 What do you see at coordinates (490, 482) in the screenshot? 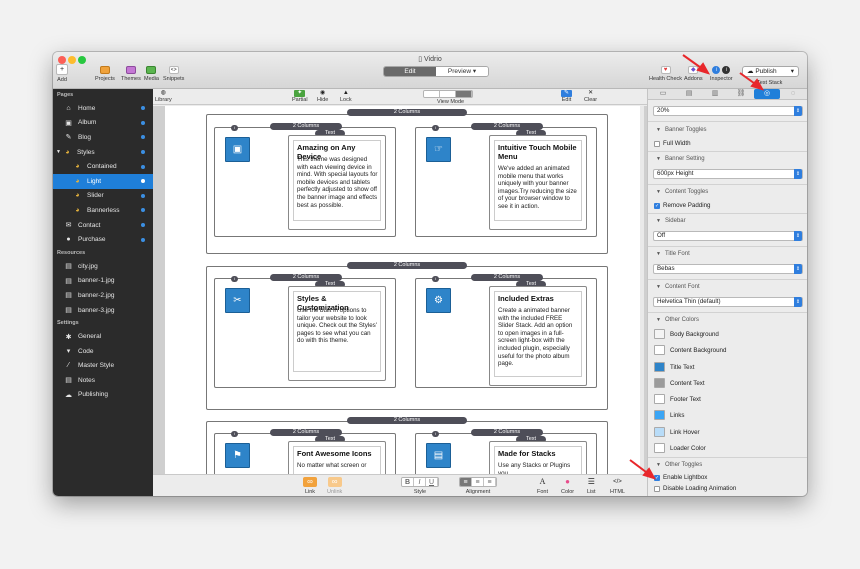
I see `align-right-button: ≡` at bounding box center [490, 482].